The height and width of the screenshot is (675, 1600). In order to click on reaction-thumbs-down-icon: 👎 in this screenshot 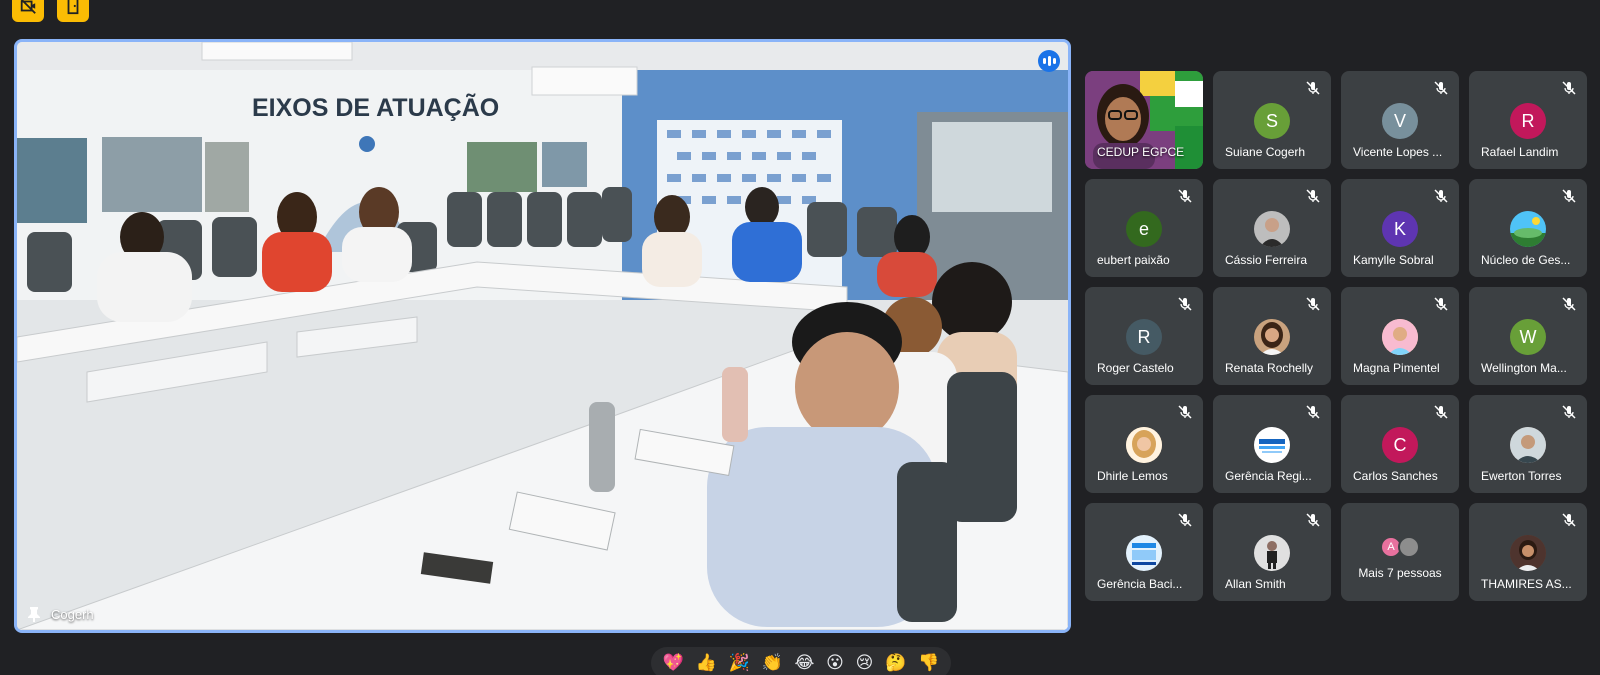, I will do `click(928, 663)`.